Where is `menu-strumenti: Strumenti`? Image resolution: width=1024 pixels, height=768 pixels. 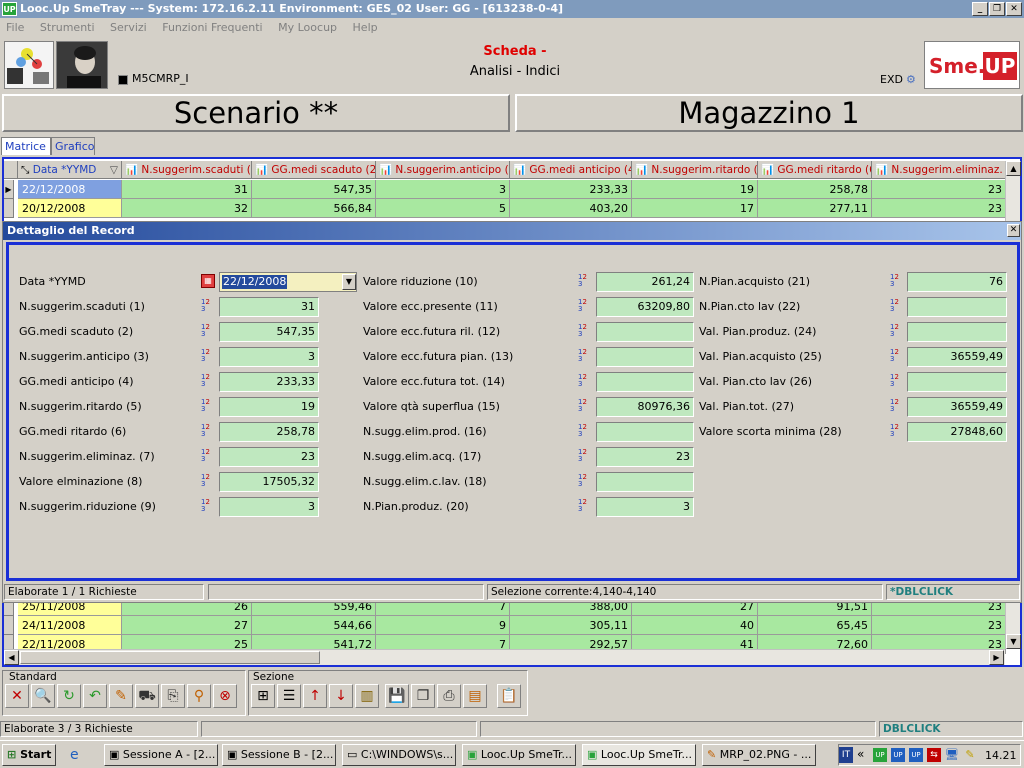
menu-strumenti: Strumenti is located at coordinates (67, 27).